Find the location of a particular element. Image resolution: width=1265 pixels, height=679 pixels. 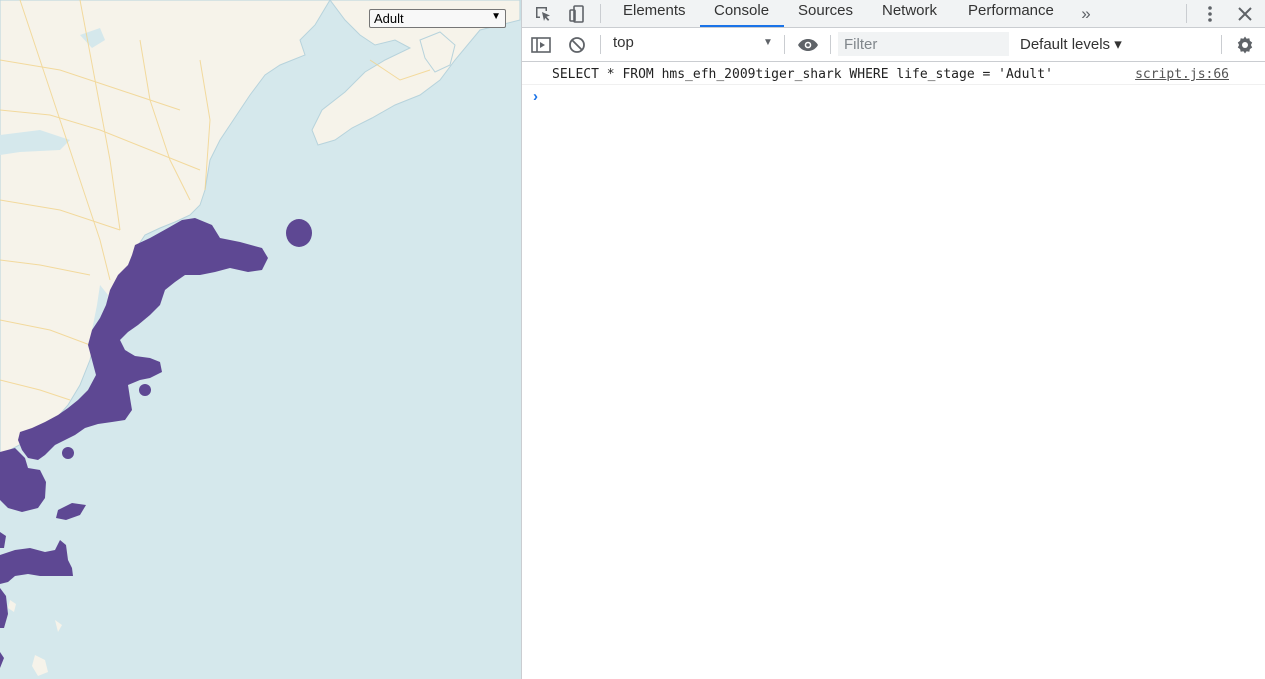

filter-input is located at coordinates (923, 44).